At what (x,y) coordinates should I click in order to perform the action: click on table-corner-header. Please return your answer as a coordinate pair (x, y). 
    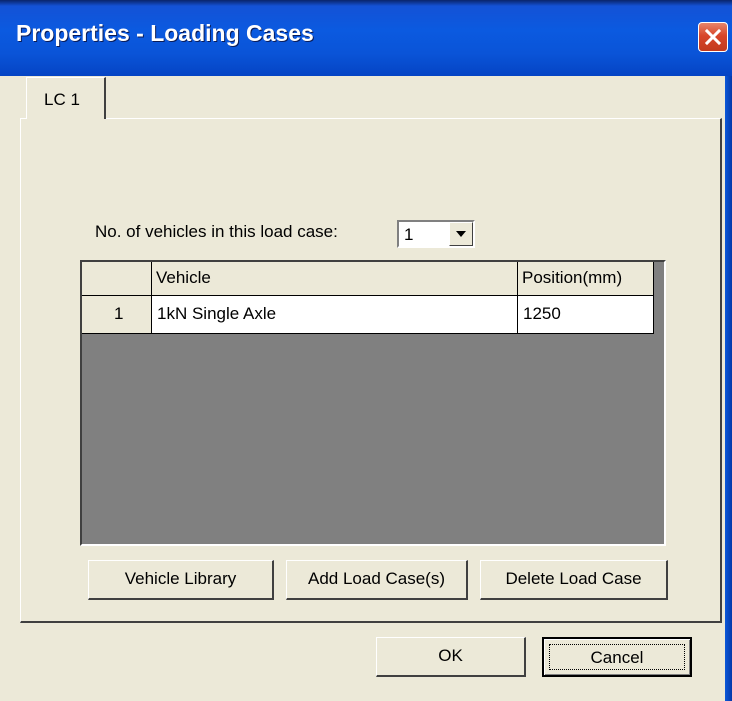
    Looking at the image, I should click on (117, 279).